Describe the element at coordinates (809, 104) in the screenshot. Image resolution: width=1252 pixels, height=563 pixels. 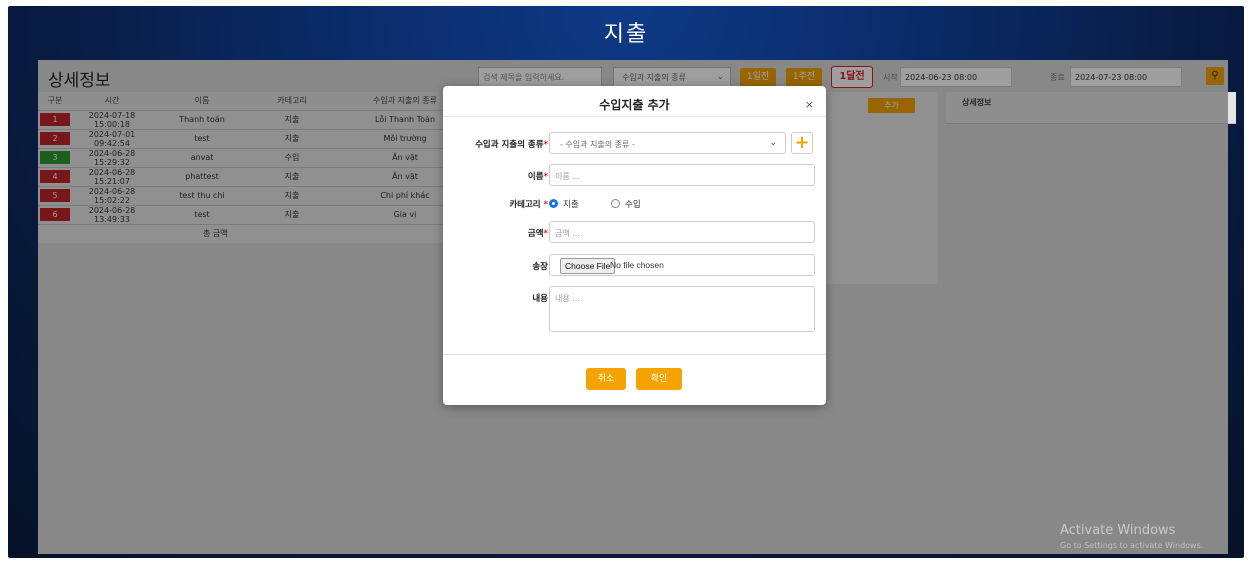
I see `close-icon: ×` at that location.